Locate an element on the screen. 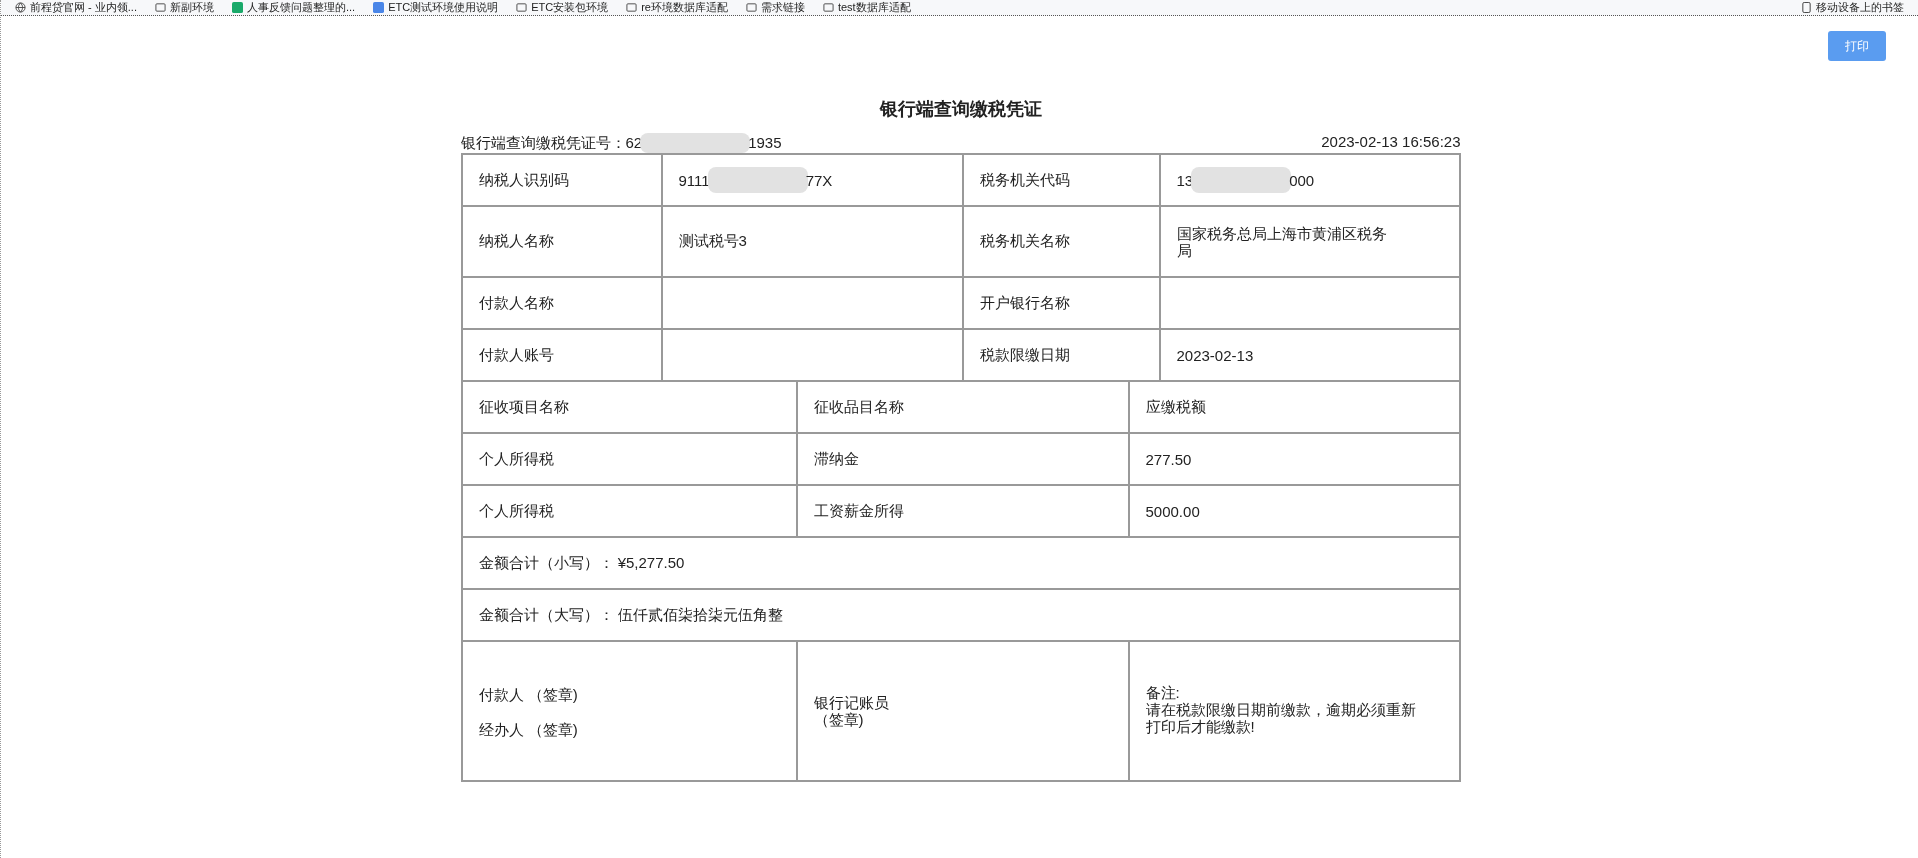 The image size is (1918, 858). cell-text: 国家税务总局上海市黄浦区税务局 is located at coordinates (1282, 241).